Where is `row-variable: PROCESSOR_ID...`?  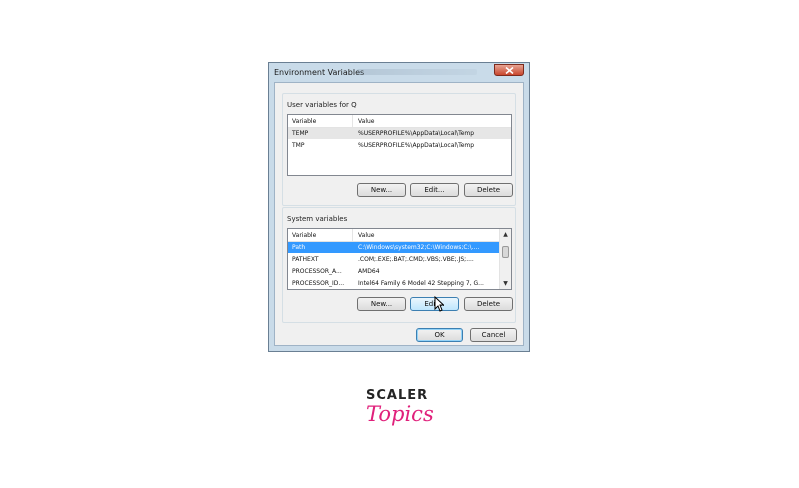 row-variable: PROCESSOR_ID... is located at coordinates (318, 283).